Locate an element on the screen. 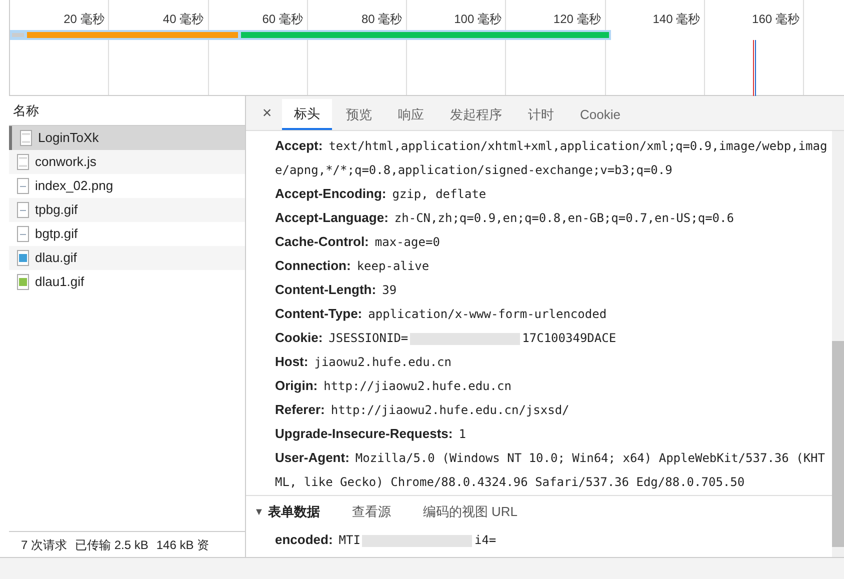 The image size is (844, 579). scrollbar is located at coordinates (838, 344).